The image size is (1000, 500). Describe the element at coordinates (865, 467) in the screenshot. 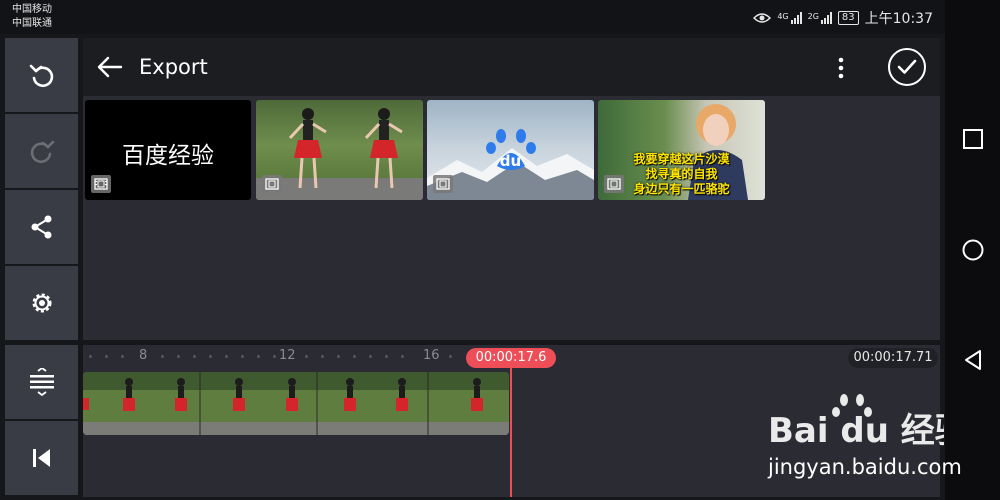

I see `watermark-url: jingyan.baidu.com` at that location.